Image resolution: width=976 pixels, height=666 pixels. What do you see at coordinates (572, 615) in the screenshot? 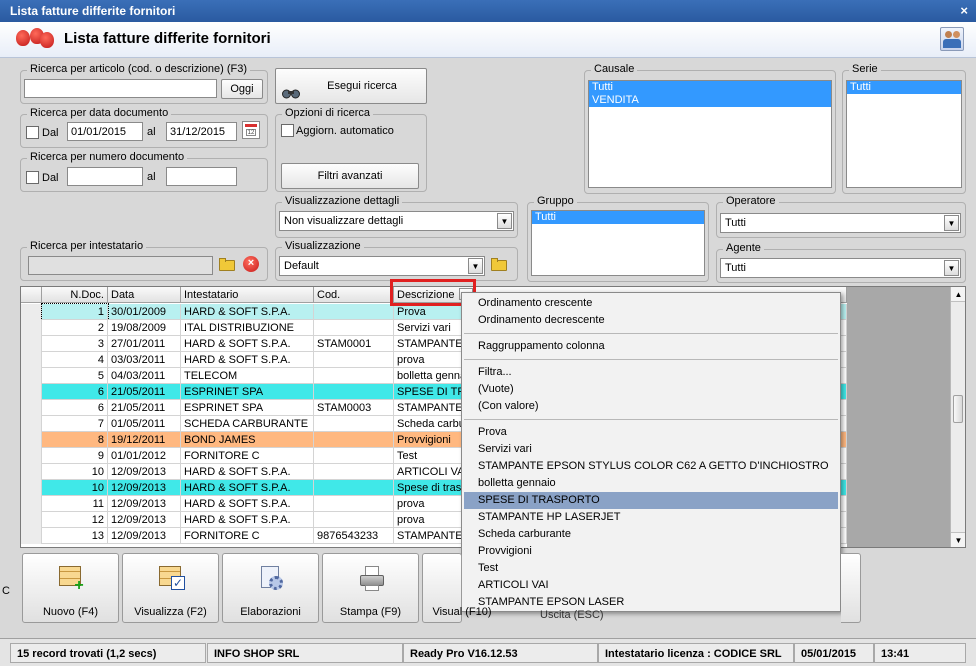
I see `exit-button-label: Uscita (ESC)` at bounding box center [572, 615].